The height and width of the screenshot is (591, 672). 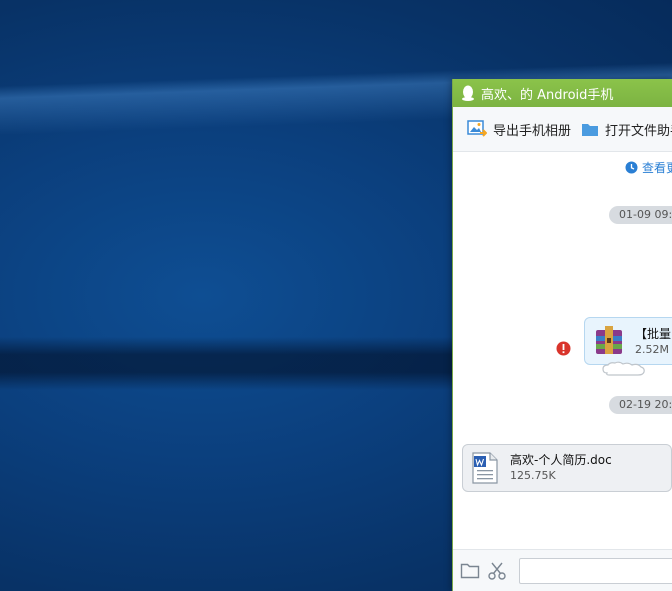 I want to click on photo-export-icon, so click(x=477, y=128).